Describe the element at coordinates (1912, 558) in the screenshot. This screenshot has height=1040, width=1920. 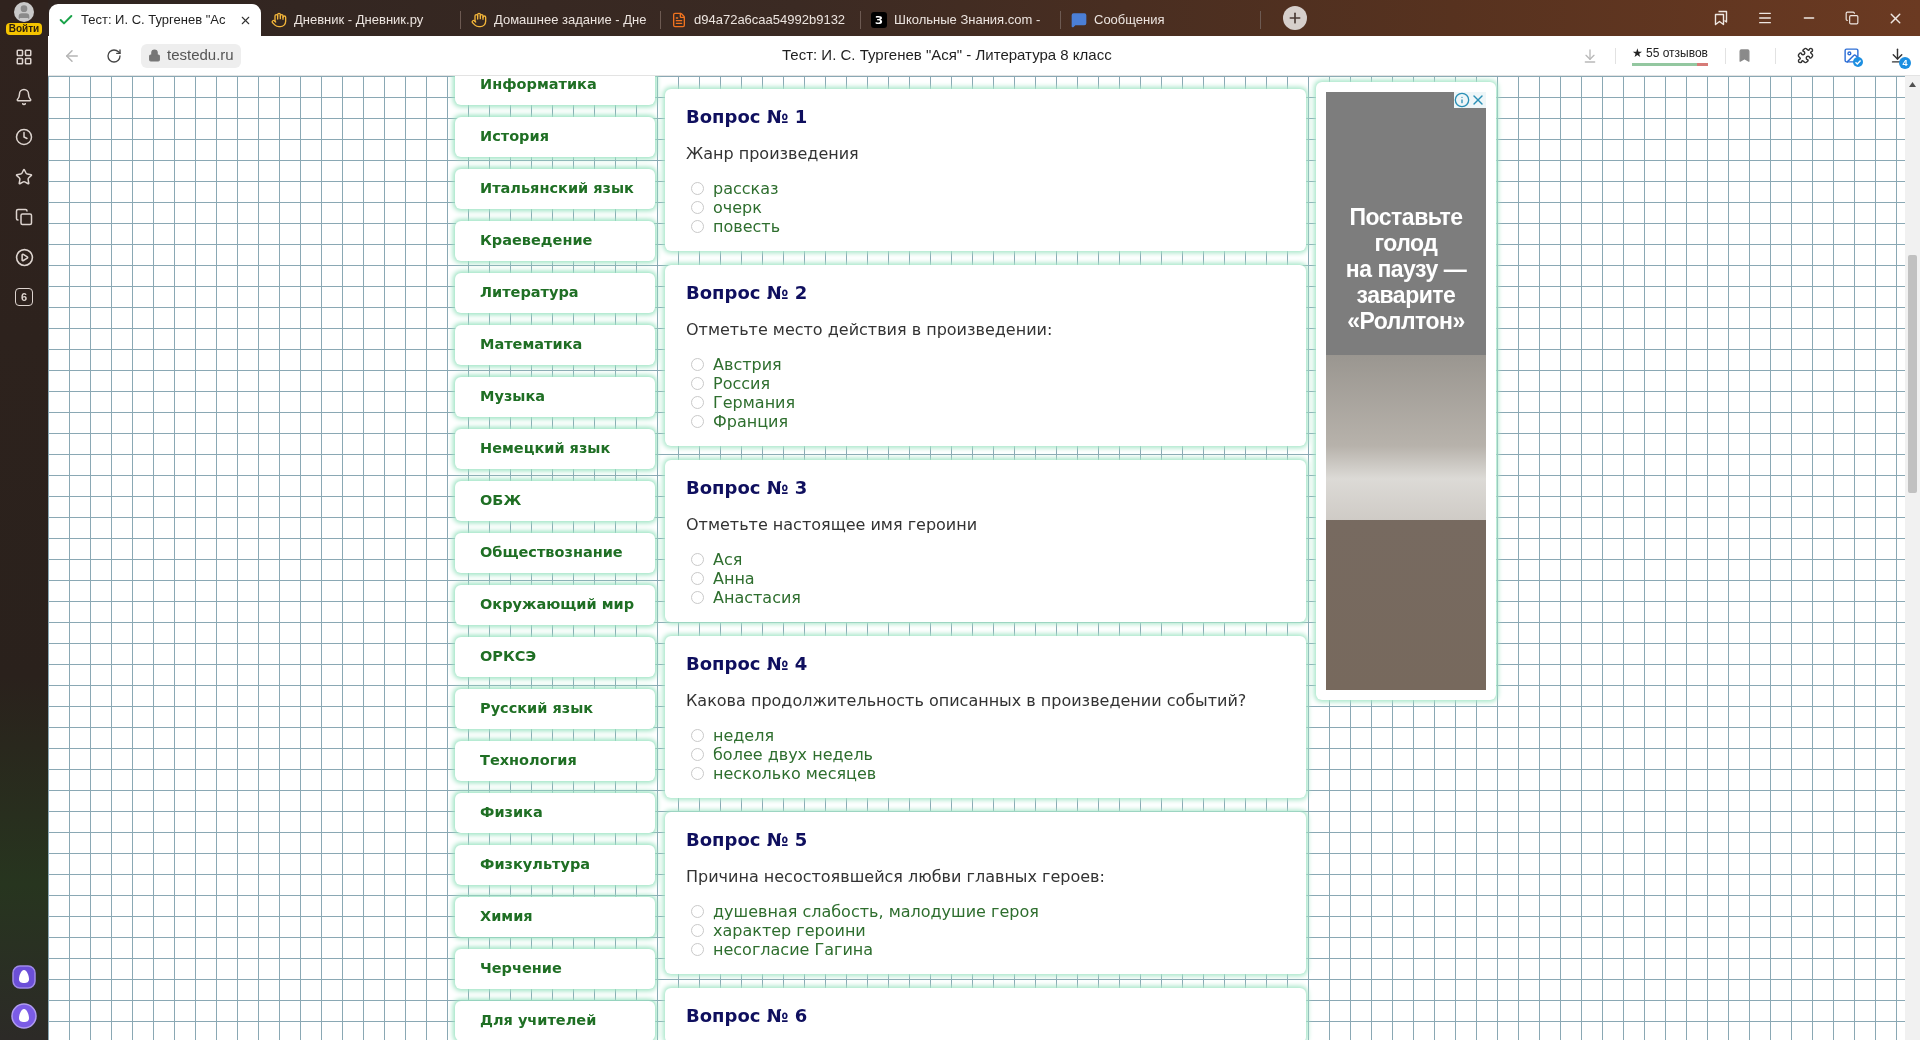
I see `scrollbar` at that location.